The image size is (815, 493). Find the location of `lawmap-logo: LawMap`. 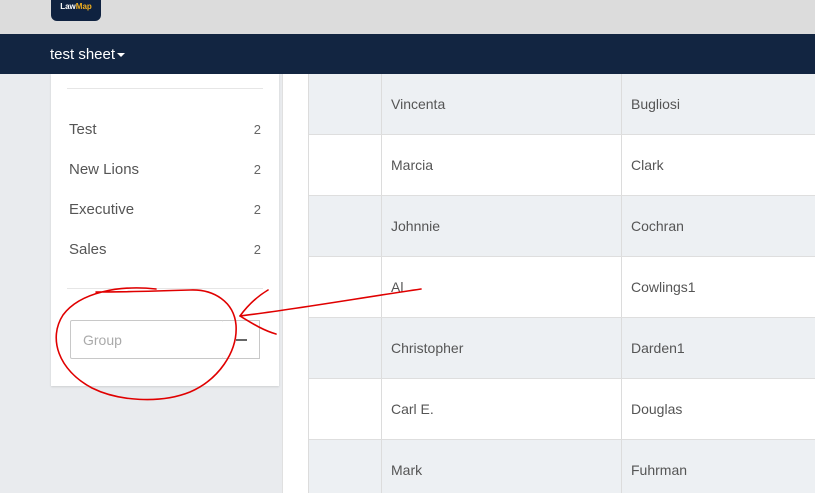

lawmap-logo: LawMap is located at coordinates (76, 10).